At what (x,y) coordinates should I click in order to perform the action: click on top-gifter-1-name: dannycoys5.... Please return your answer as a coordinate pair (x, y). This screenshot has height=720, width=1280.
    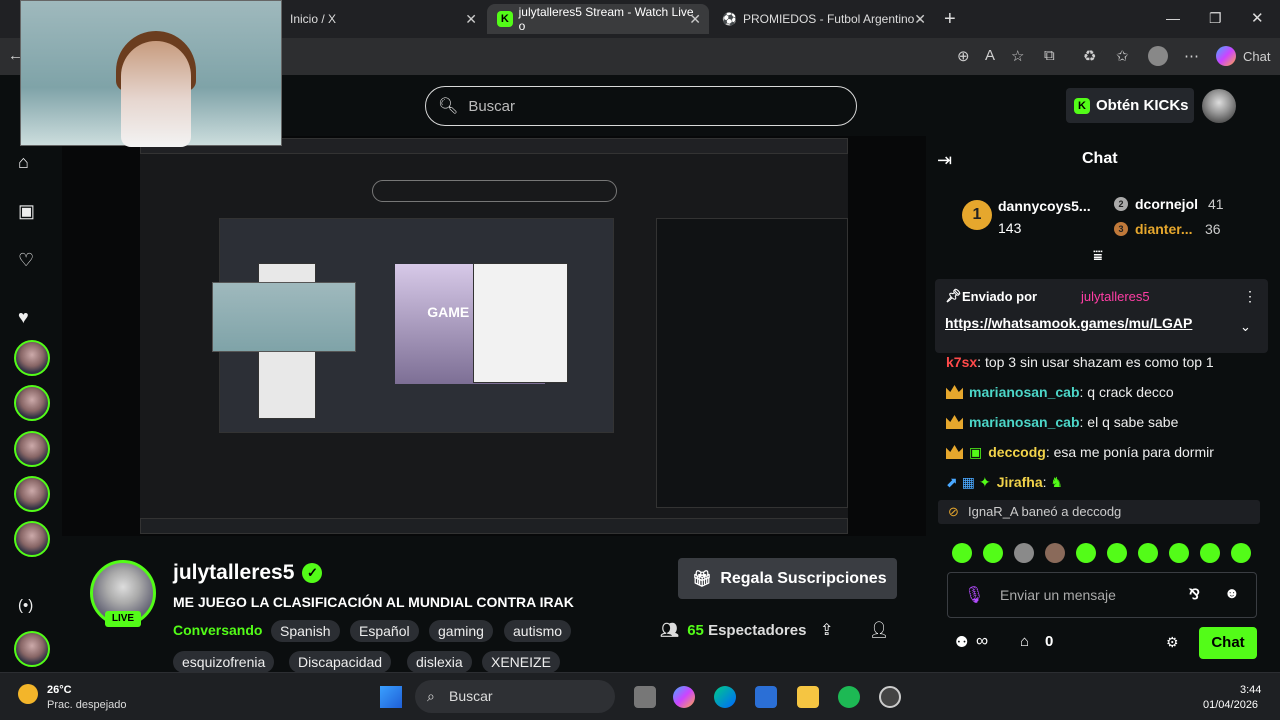
    Looking at the image, I should click on (1044, 206).